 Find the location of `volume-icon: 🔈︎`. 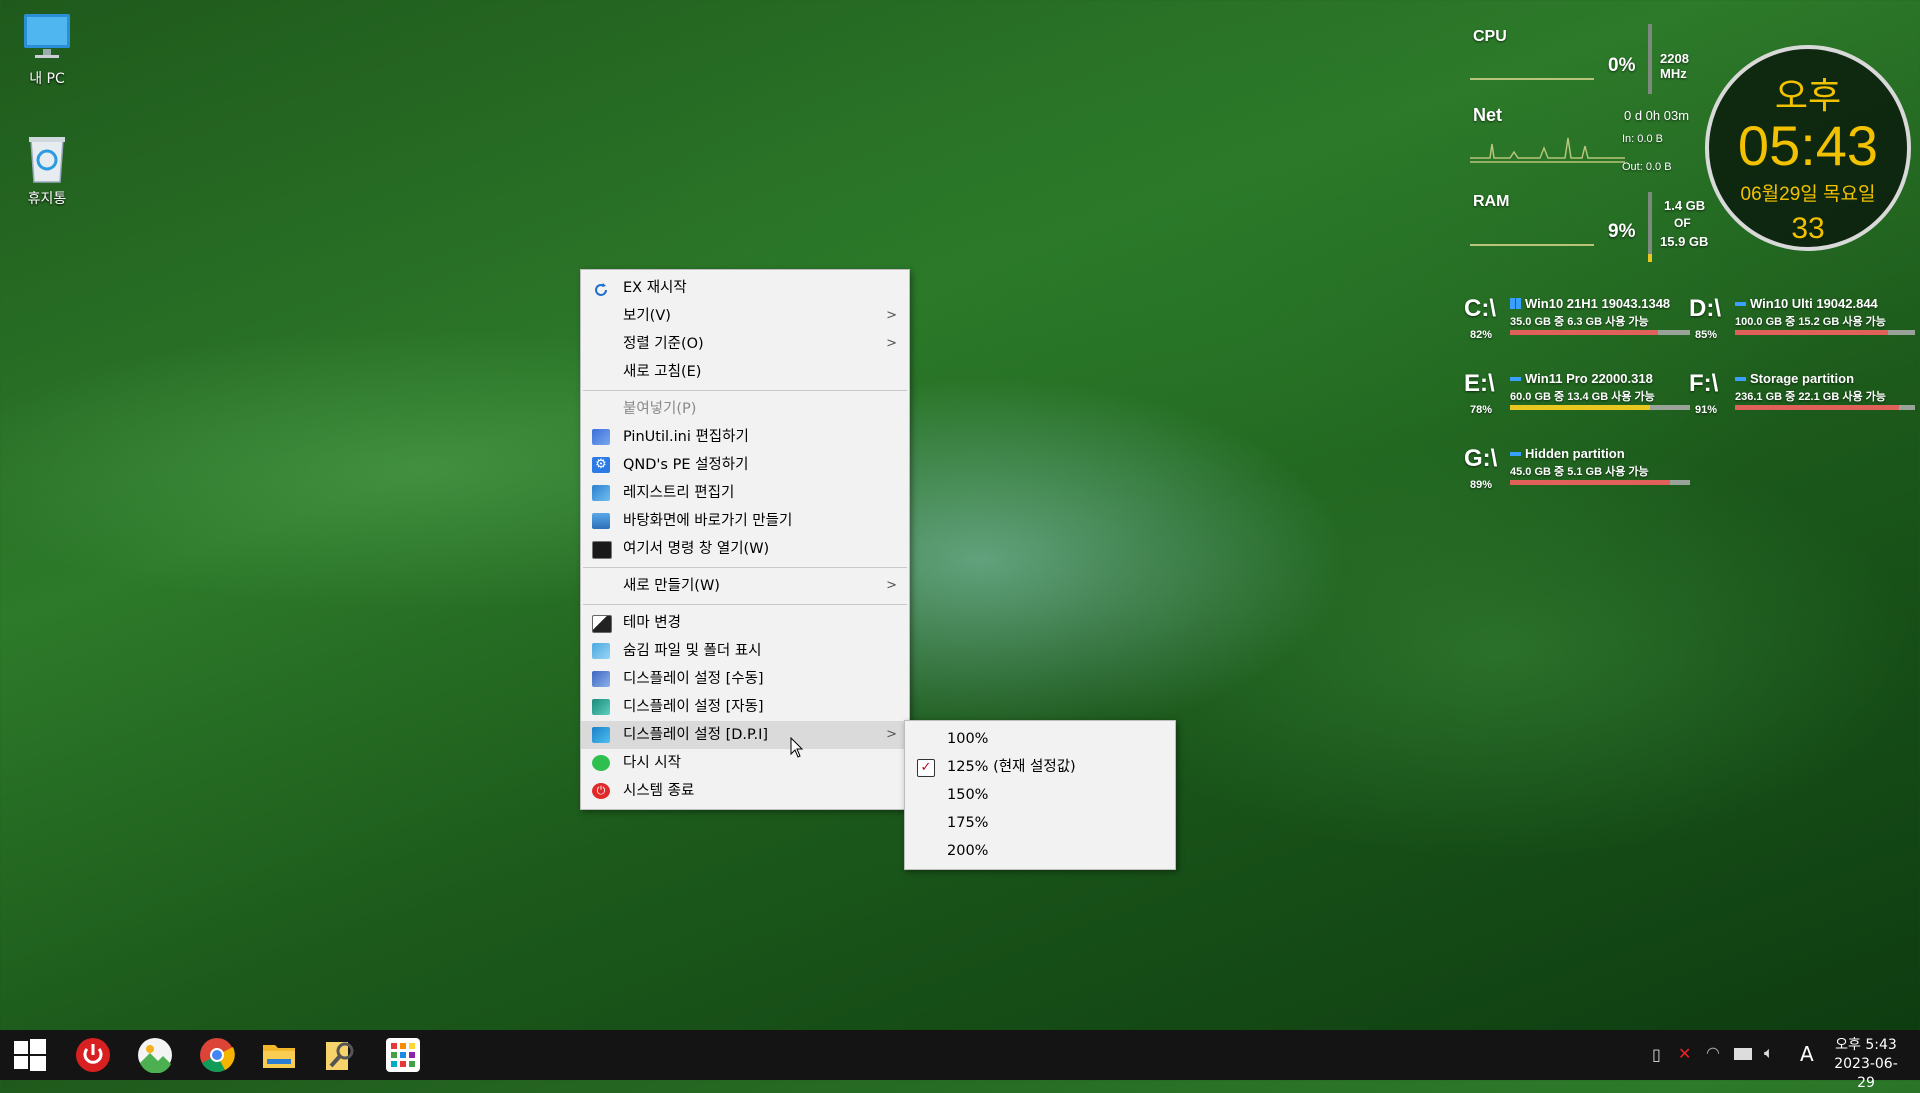

volume-icon: 🔈︎ is located at coordinates (1769, 1053).